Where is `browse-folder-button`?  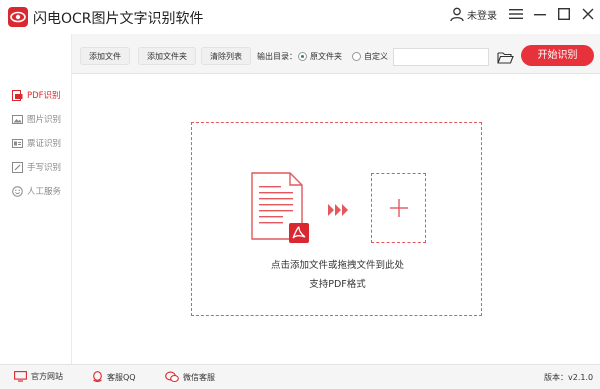 browse-folder-button is located at coordinates (505, 57).